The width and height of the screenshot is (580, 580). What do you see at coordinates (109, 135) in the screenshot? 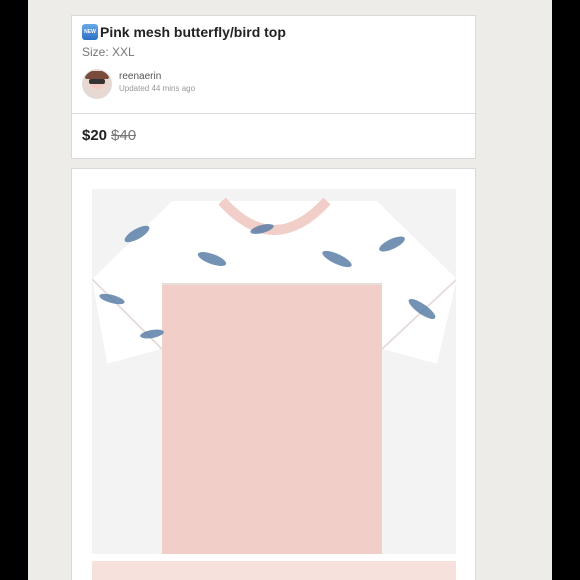
I see `price-row: $20 $40` at bounding box center [109, 135].